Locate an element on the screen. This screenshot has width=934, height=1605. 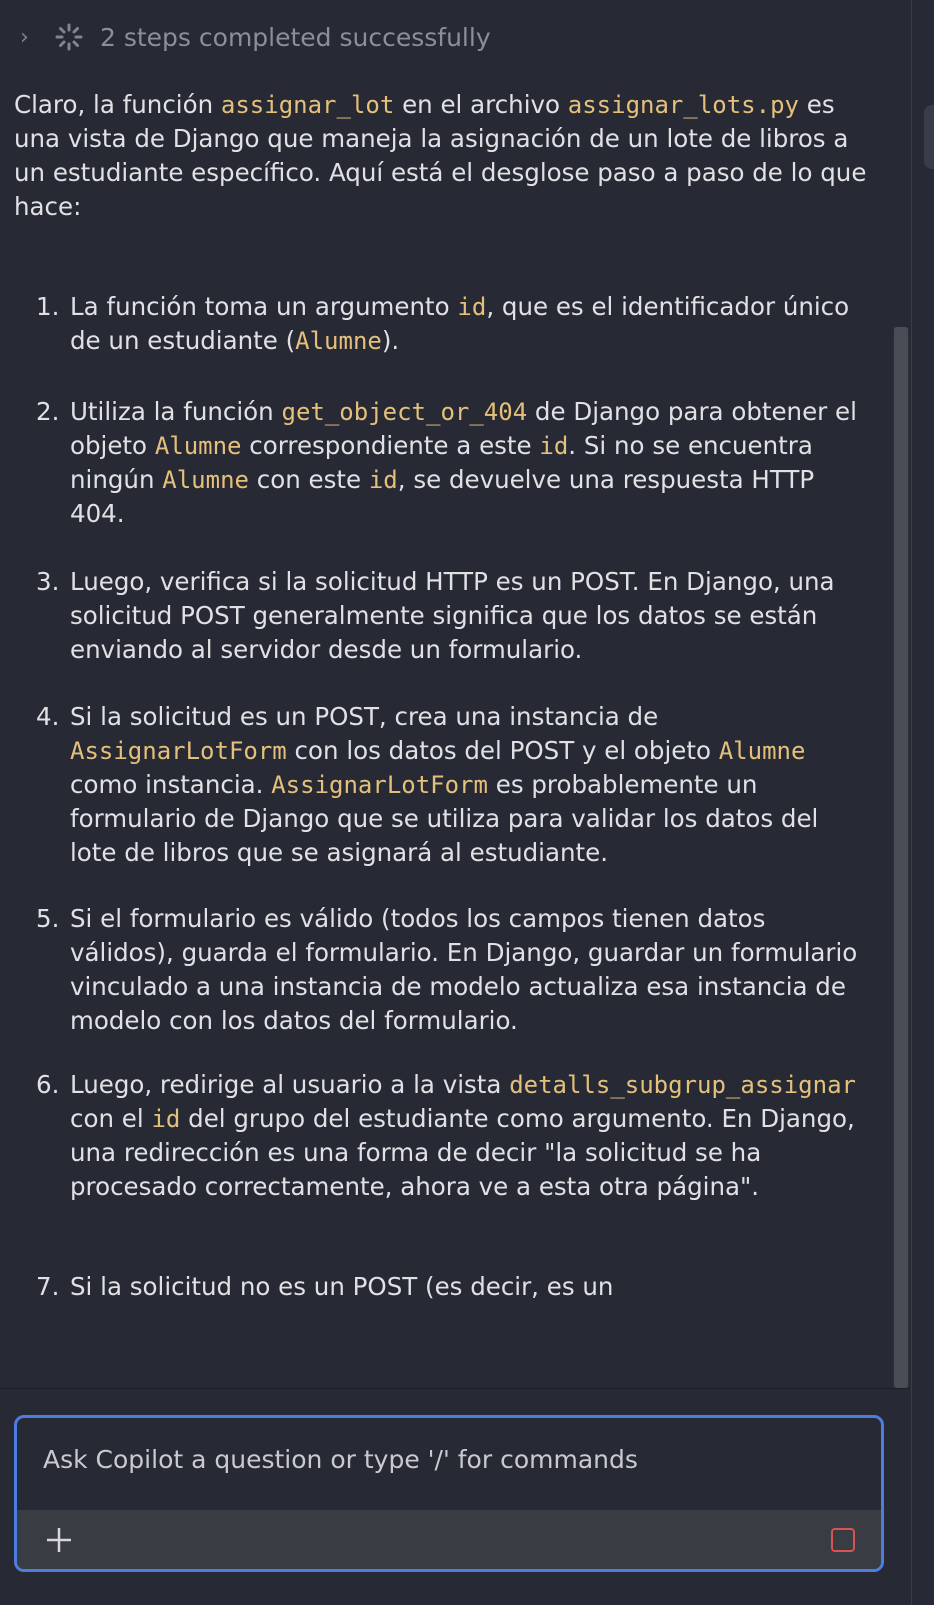
text-run: con los datos del POST y el objeto is located at coordinates (502, 750).